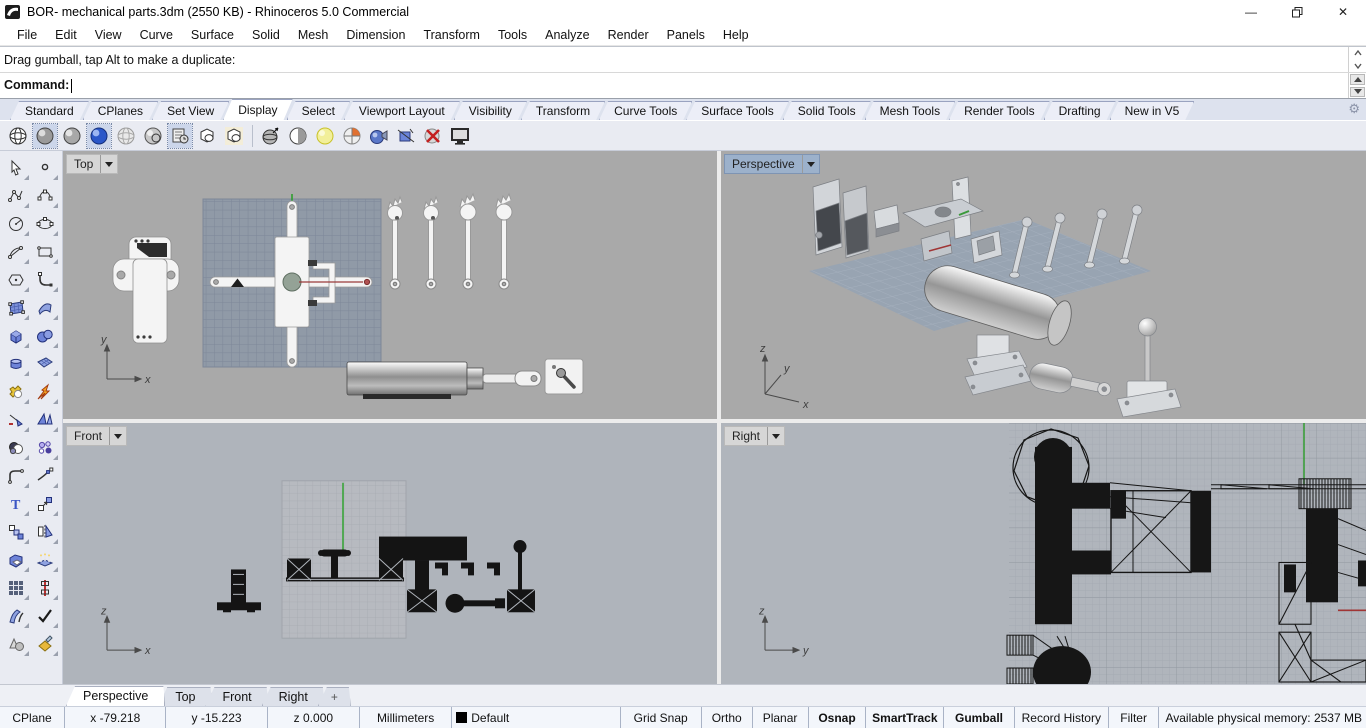  I want to click on tab-select: Select, so click(318, 110).